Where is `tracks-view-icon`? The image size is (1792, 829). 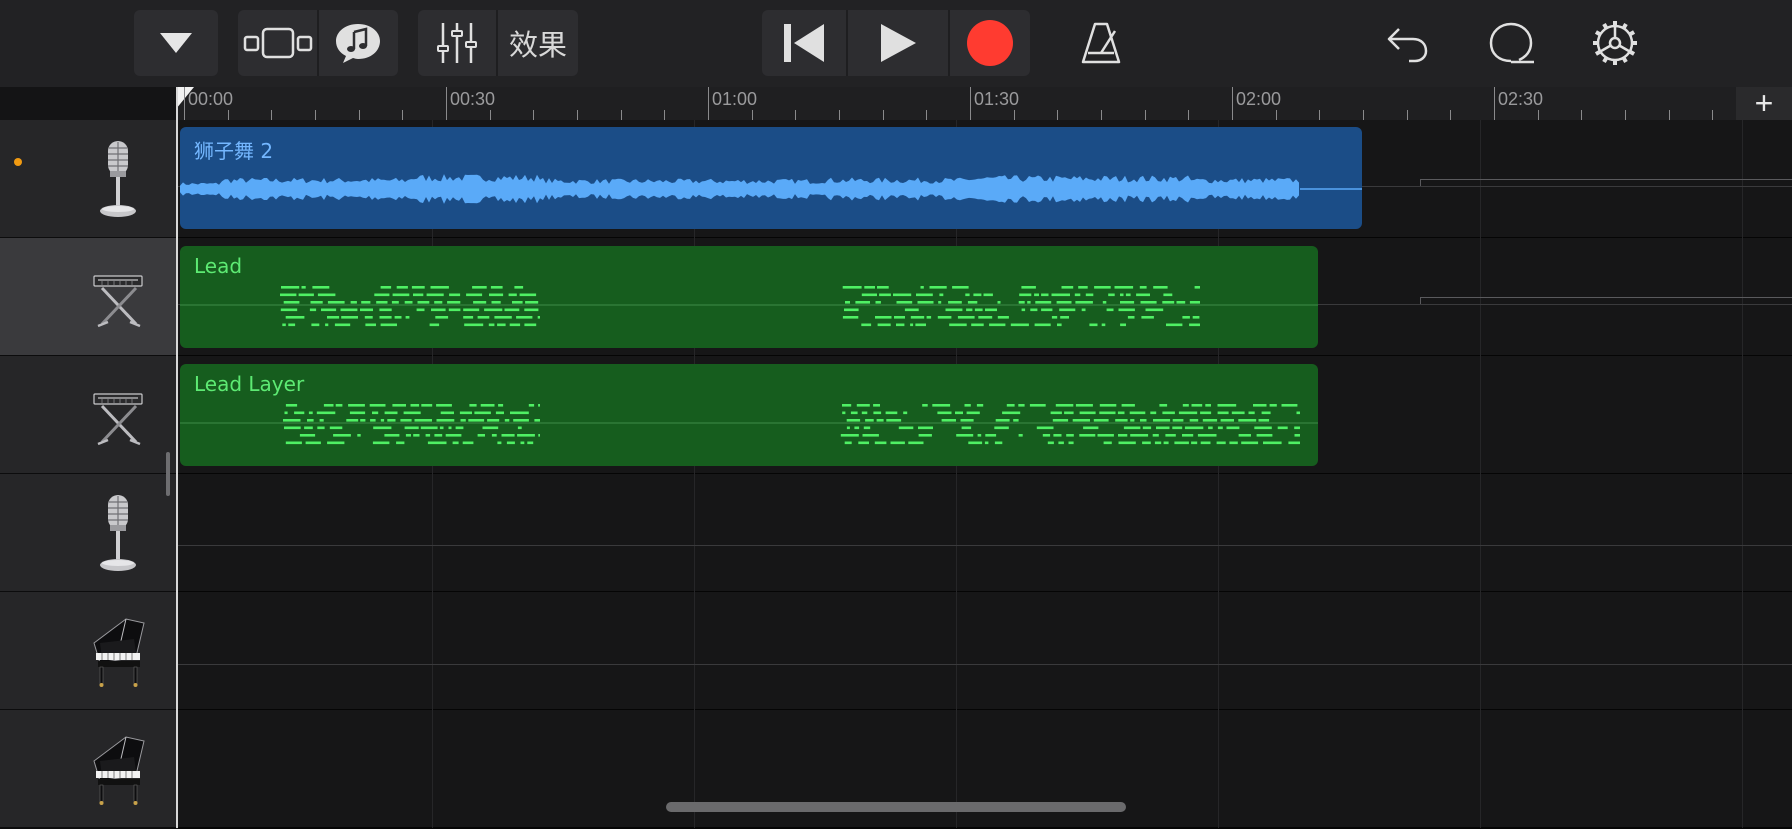 tracks-view-icon is located at coordinates (278, 43).